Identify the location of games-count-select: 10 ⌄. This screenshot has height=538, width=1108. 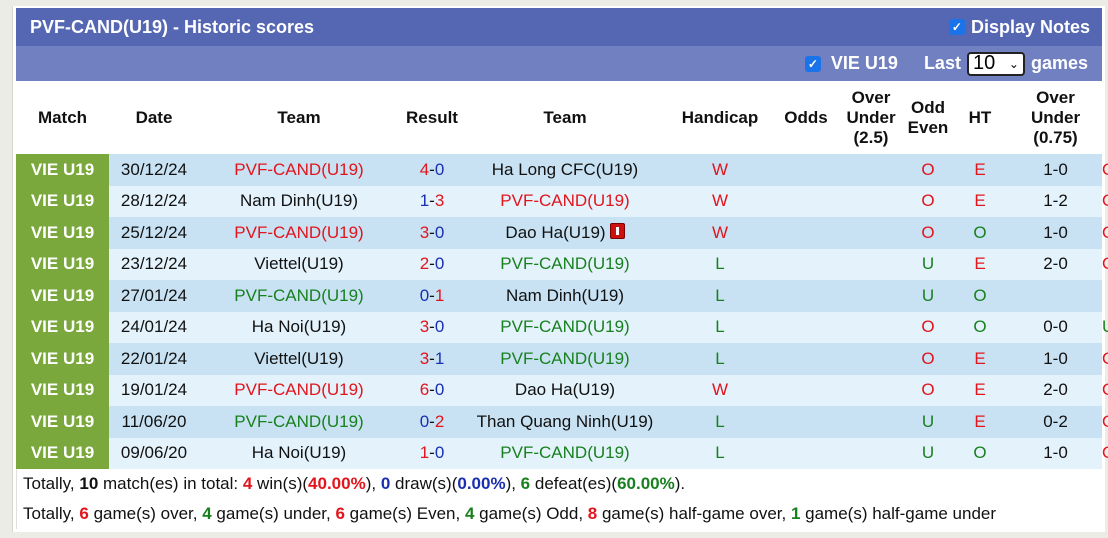
(995, 63).